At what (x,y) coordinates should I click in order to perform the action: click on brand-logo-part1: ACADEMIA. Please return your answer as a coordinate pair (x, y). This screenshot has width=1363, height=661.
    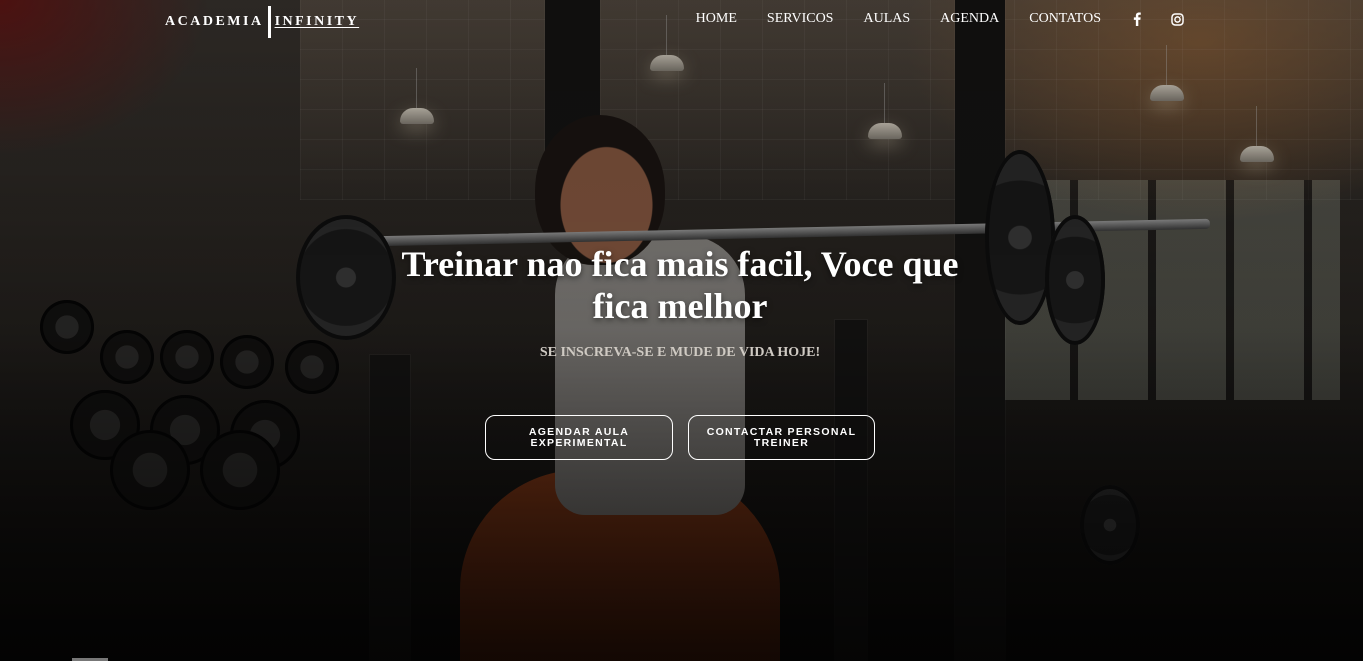
    Looking at the image, I should click on (214, 21).